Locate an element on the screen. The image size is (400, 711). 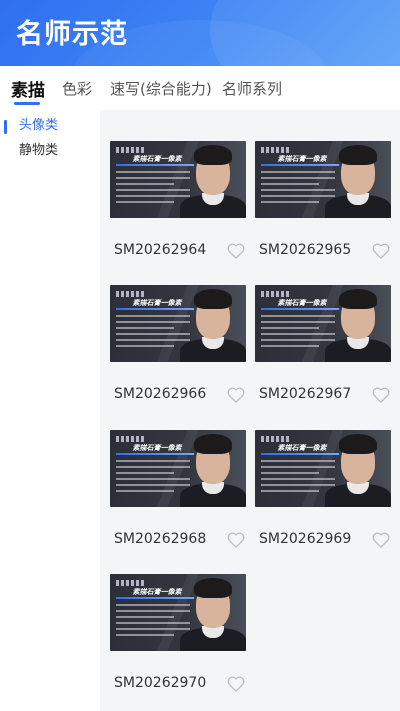
artwork-card: 素描石膏一像素 SM20262964 is located at coordinates (178, 209).